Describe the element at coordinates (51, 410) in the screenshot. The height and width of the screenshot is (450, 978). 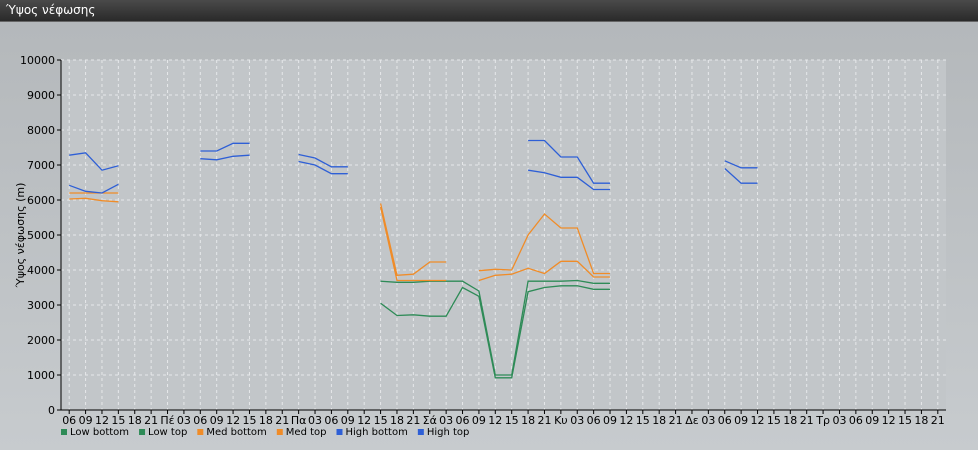
I see `y-tick-label: 0` at that location.